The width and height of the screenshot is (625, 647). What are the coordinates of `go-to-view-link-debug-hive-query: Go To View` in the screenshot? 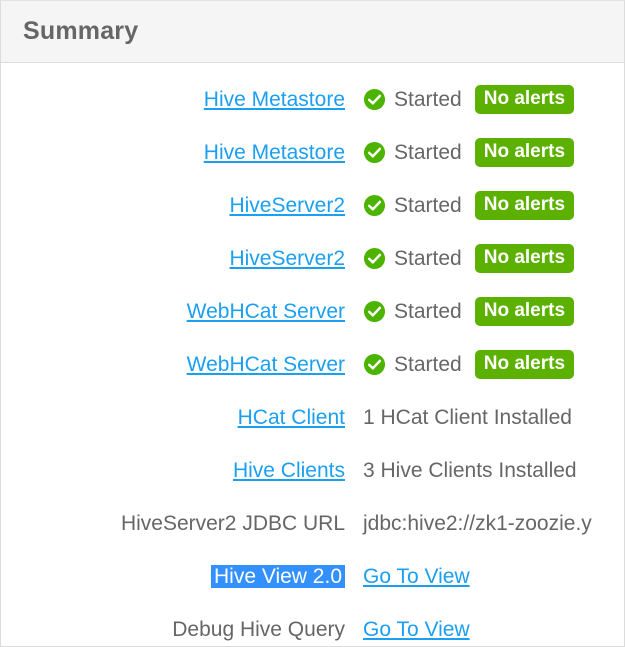 It's located at (416, 629).